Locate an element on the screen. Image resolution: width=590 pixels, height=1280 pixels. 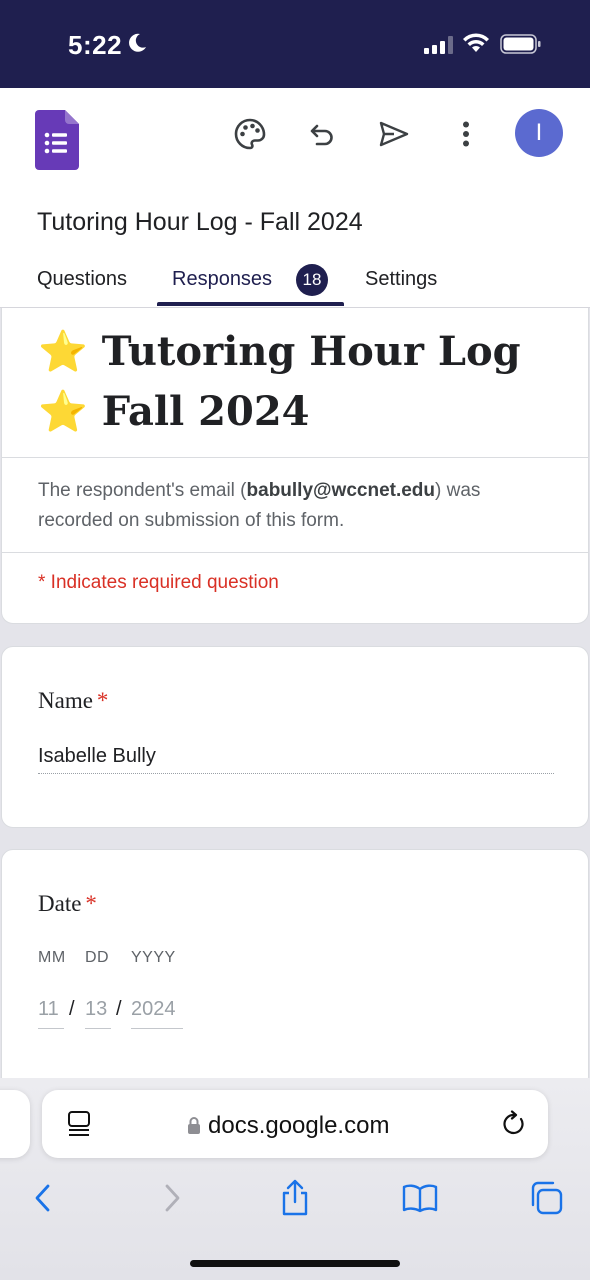
respondent-email: babully@wccnet.edu is located at coordinates (341, 490).